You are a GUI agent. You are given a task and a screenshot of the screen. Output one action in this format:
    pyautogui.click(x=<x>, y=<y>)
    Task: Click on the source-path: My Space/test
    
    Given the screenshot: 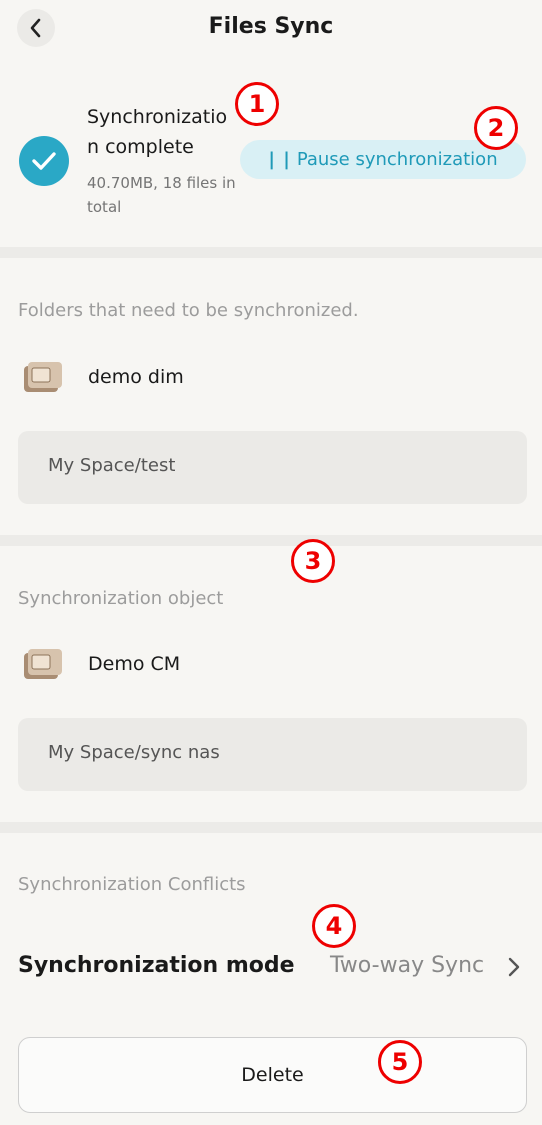 What is the action you would take?
    pyautogui.click(x=112, y=465)
    